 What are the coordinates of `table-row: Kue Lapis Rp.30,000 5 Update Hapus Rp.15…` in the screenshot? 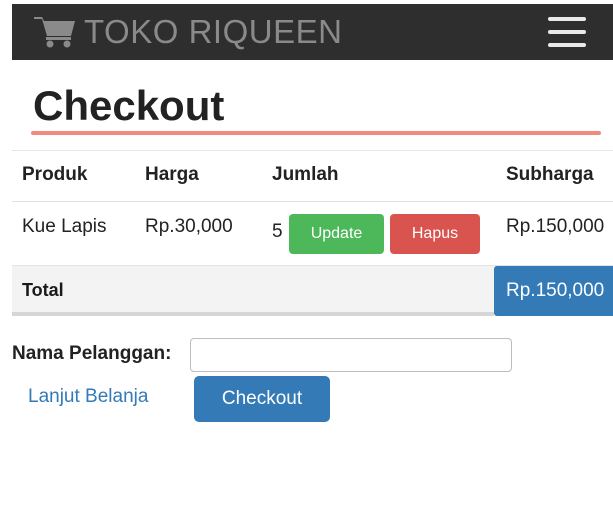 It's located at (312, 233).